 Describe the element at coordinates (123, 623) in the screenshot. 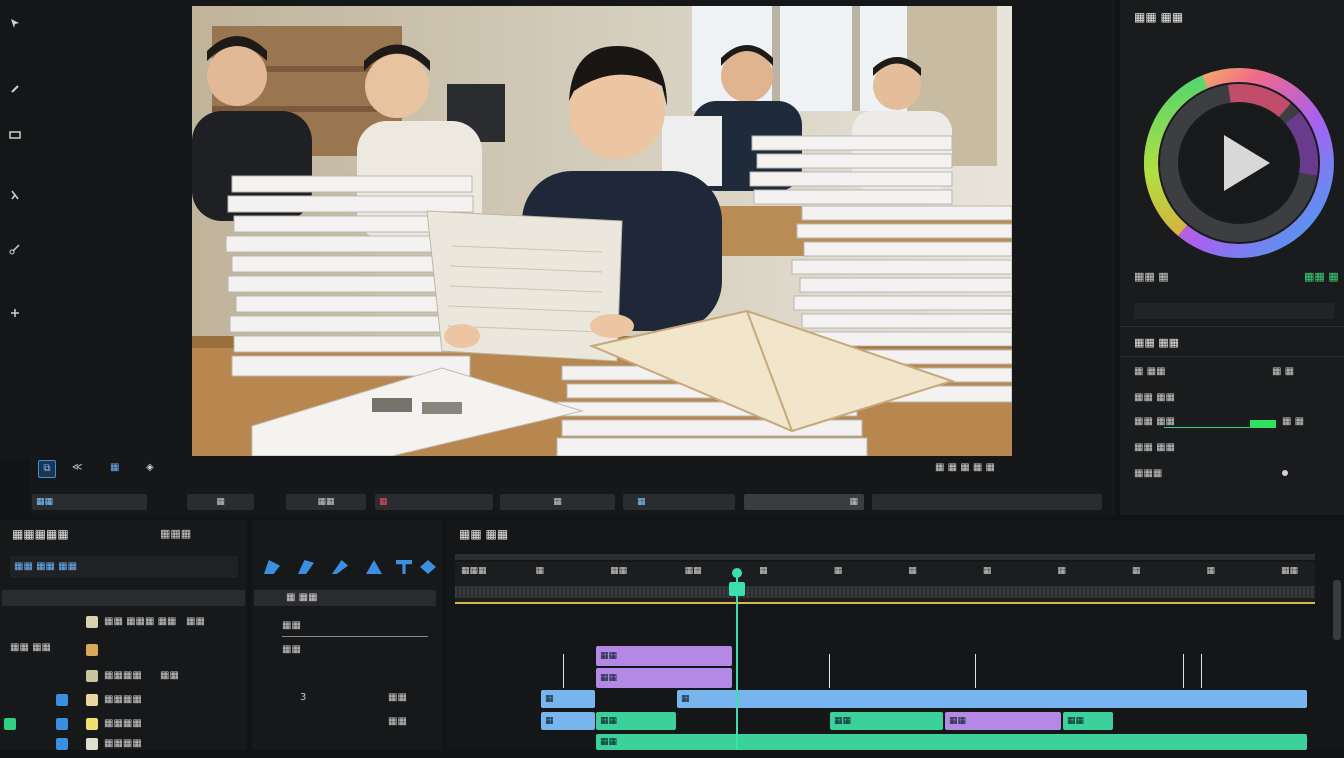

I see `list-item: ▦▦ ▦▦▦ ▦▦ ▦▦` at that location.